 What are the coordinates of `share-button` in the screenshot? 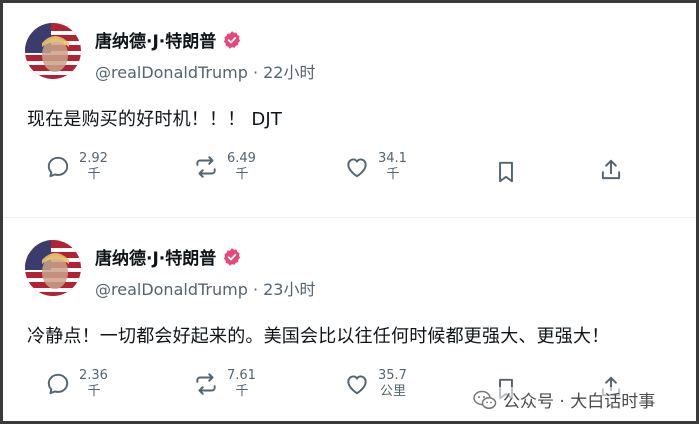 It's located at (611, 170).